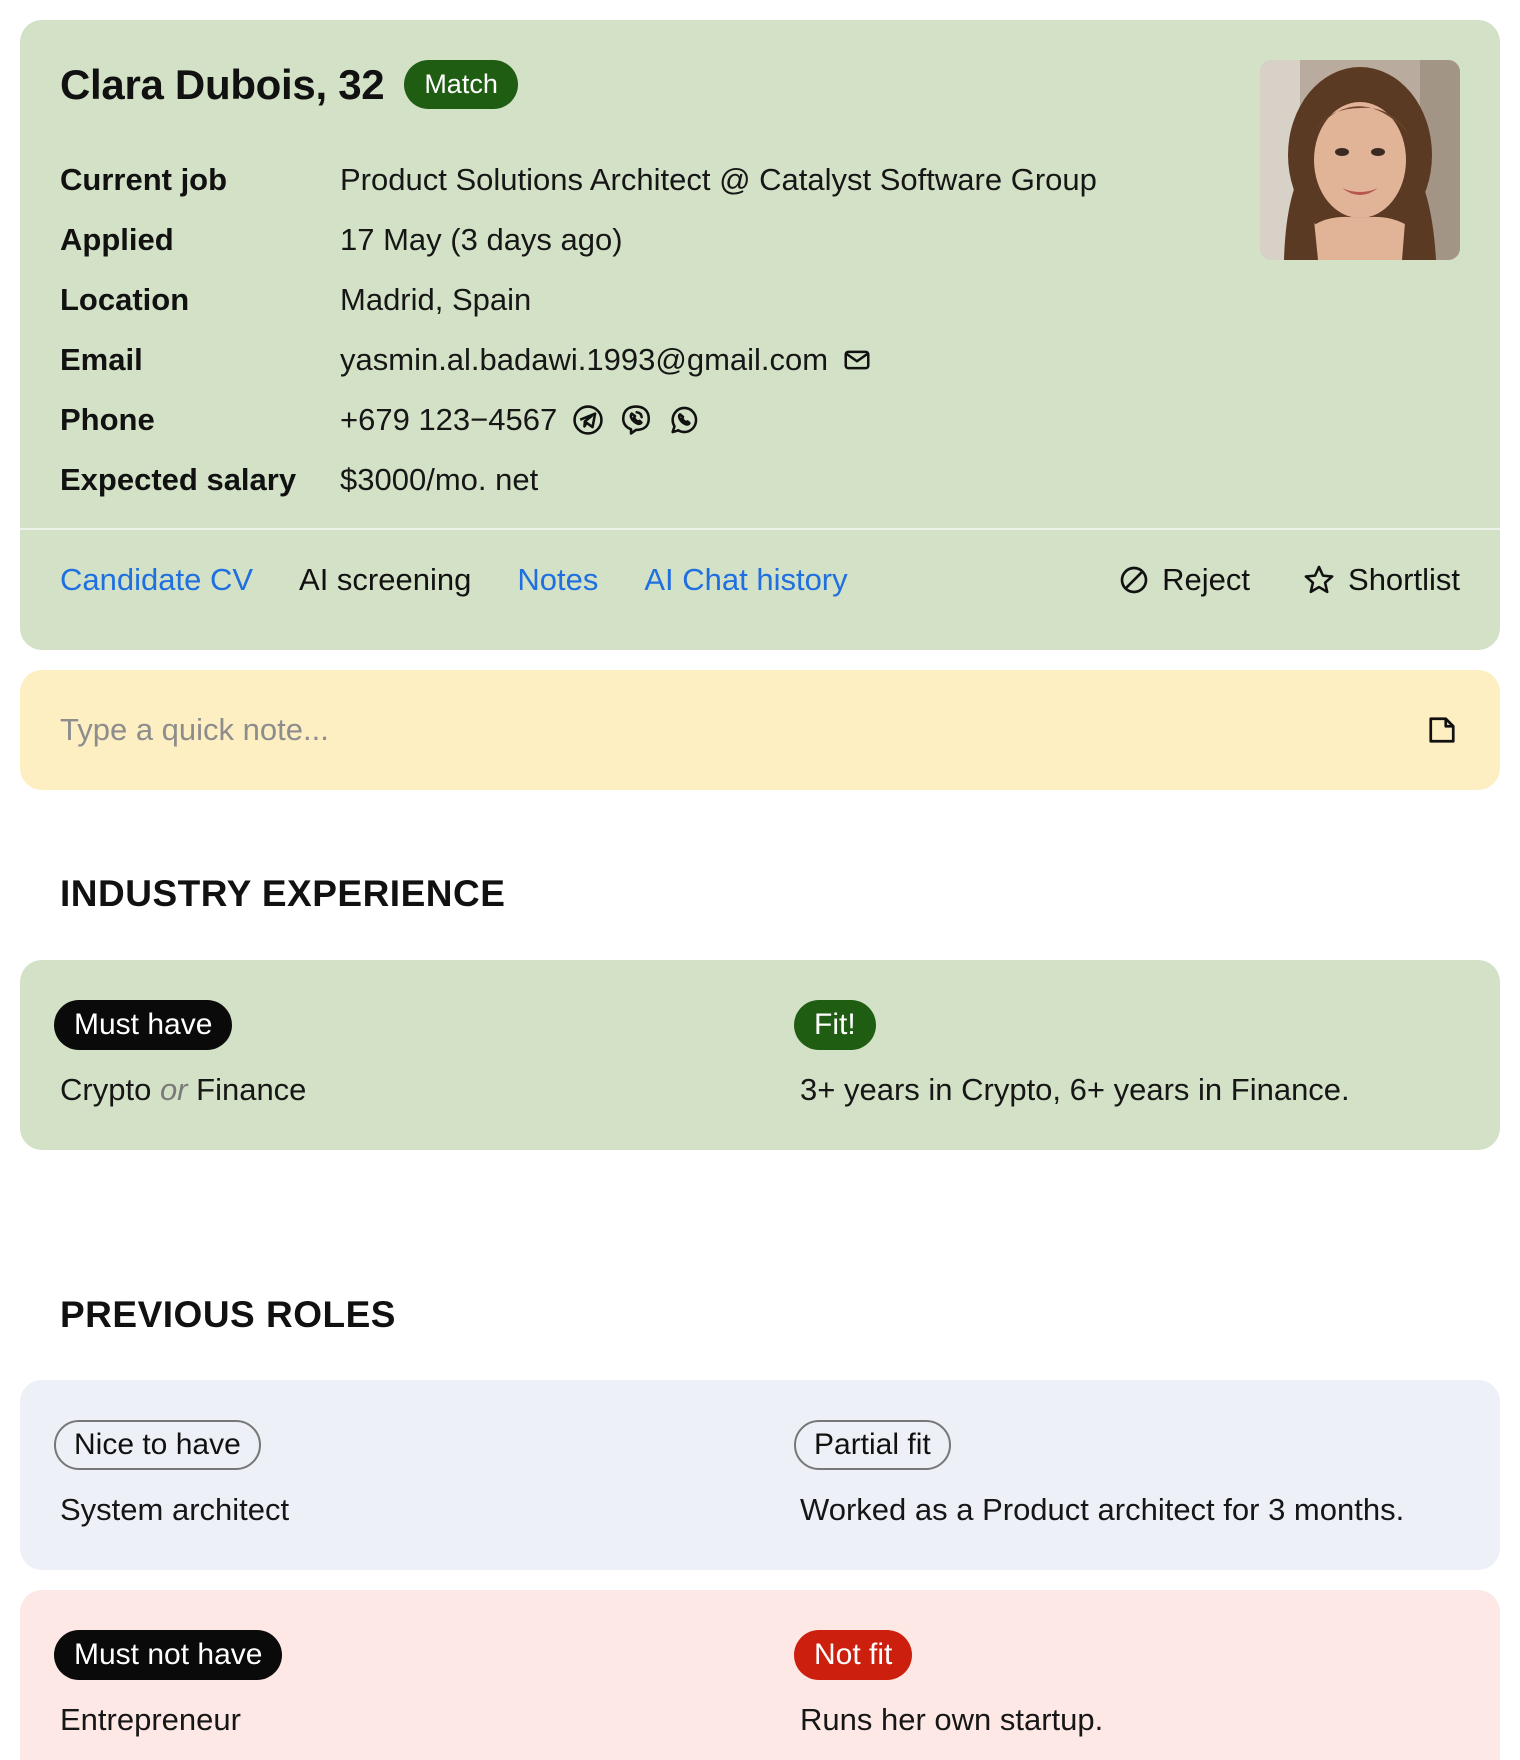 This screenshot has width=1520, height=1760. I want to click on card-divider, so click(760, 529).